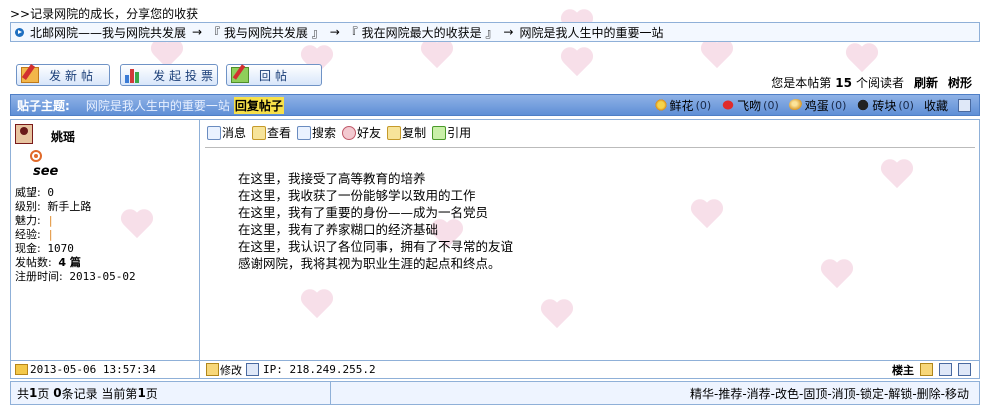 The image size is (982, 411). What do you see at coordinates (105, 369) in the screenshot?
I see `post-time: 2013-05-06 13:57:34` at bounding box center [105, 369].